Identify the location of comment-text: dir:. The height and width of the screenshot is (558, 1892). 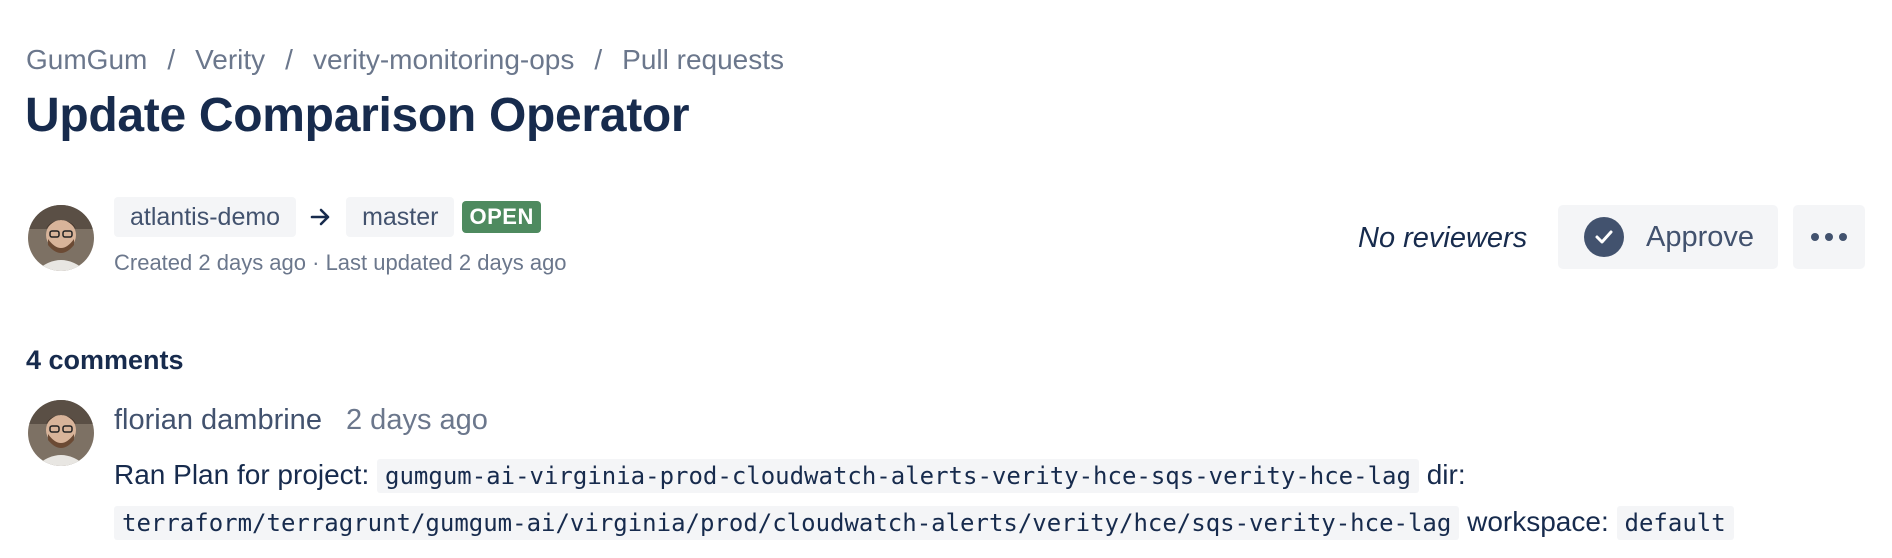
(1446, 474).